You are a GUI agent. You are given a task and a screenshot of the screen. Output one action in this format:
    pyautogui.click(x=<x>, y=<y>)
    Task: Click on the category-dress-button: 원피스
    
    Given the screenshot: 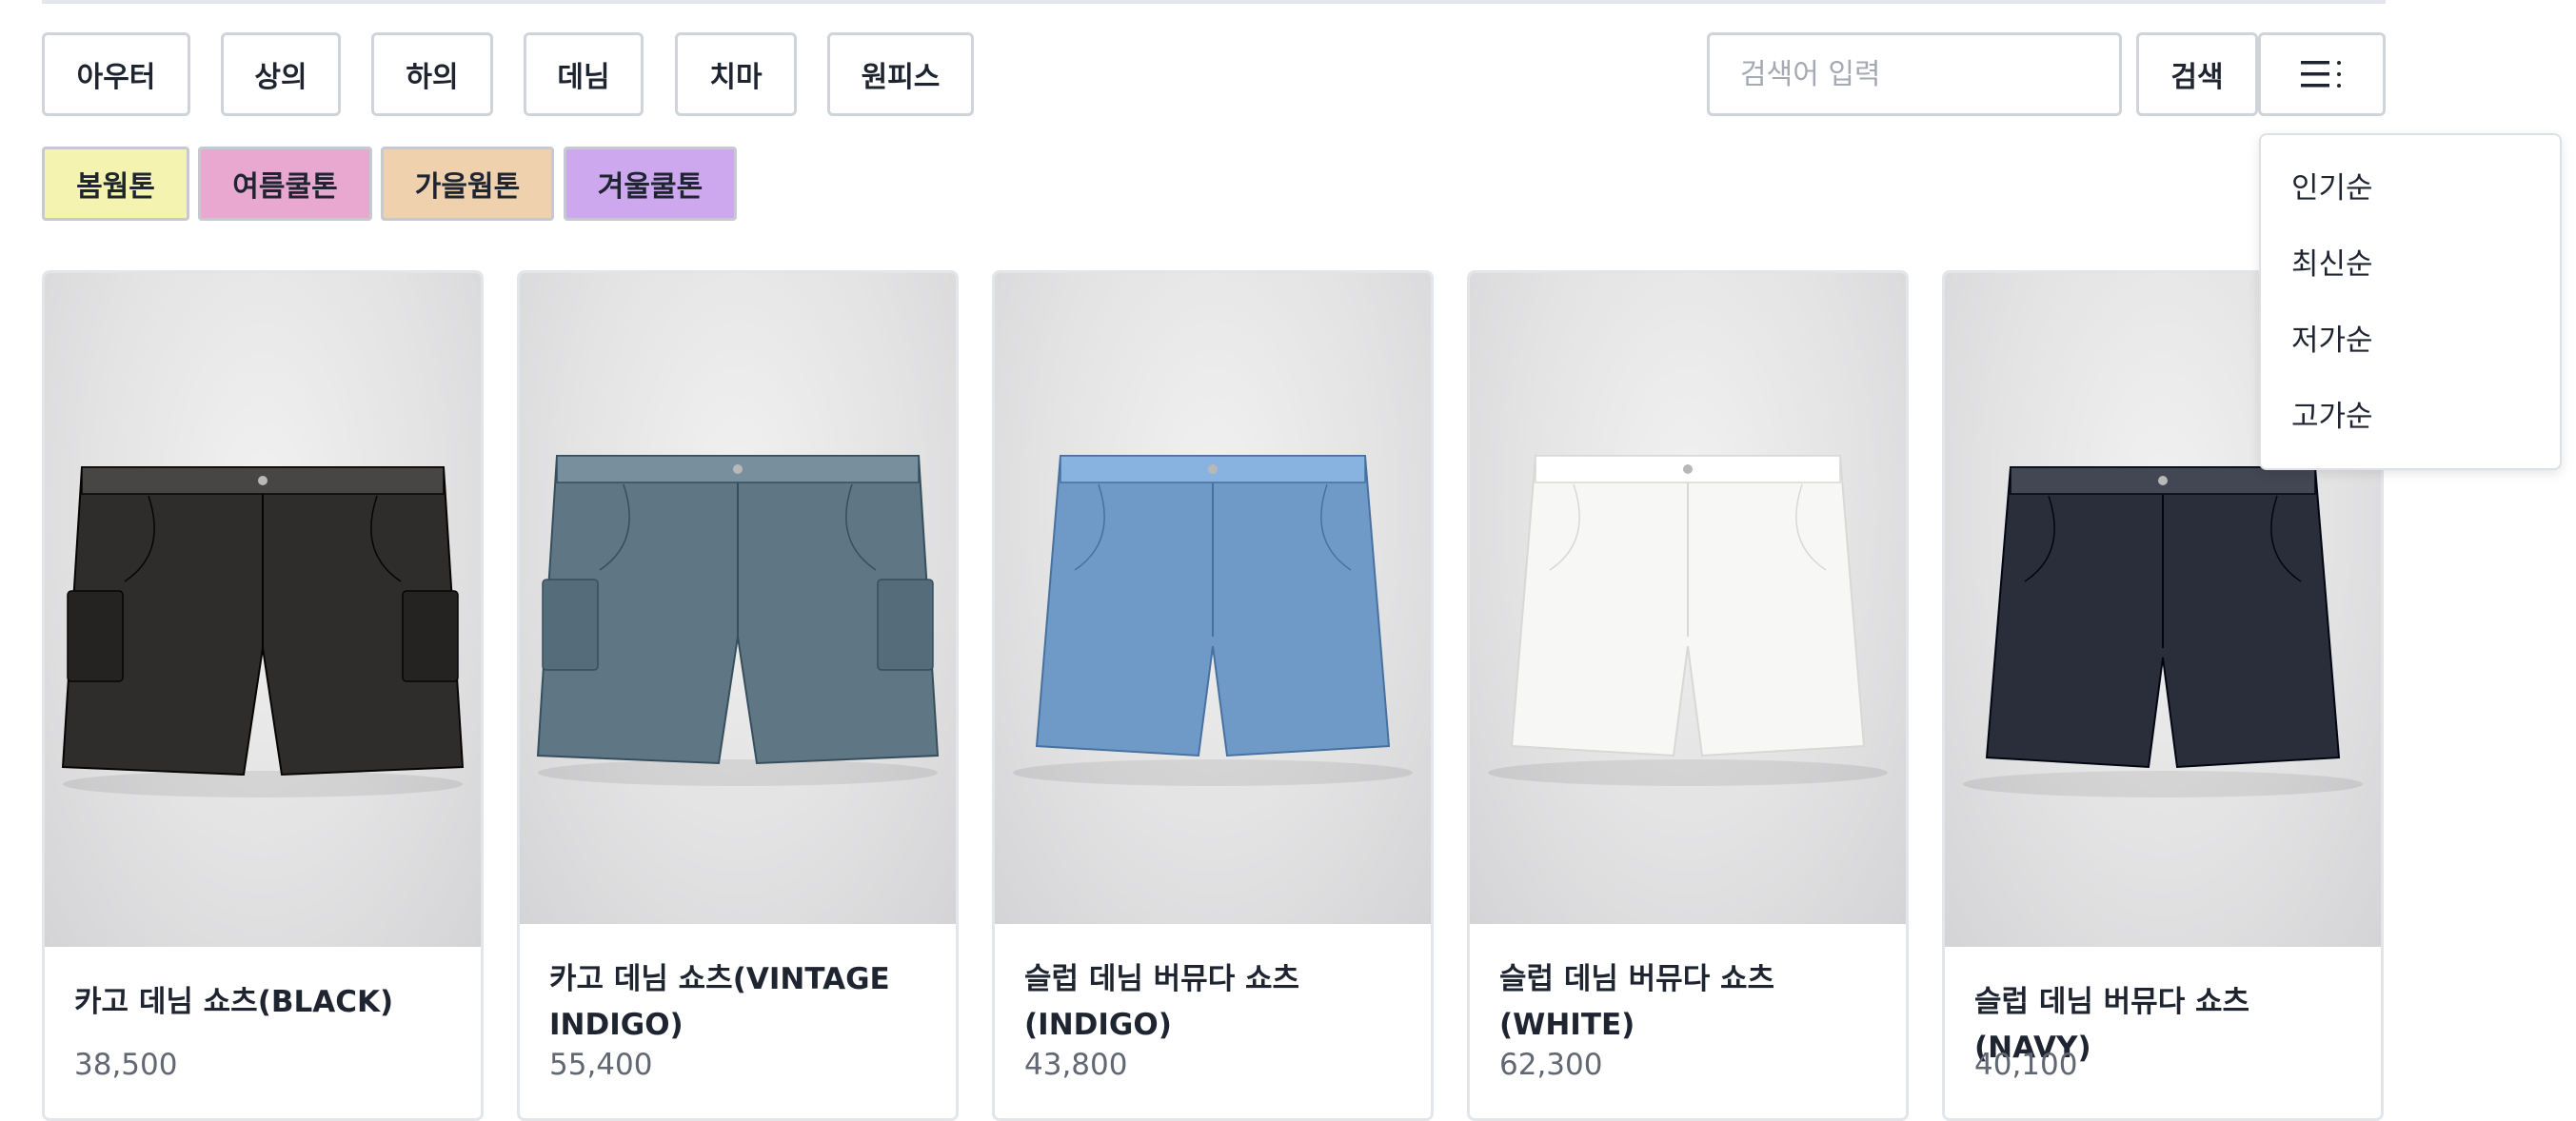 What is the action you would take?
    pyautogui.click(x=900, y=74)
    